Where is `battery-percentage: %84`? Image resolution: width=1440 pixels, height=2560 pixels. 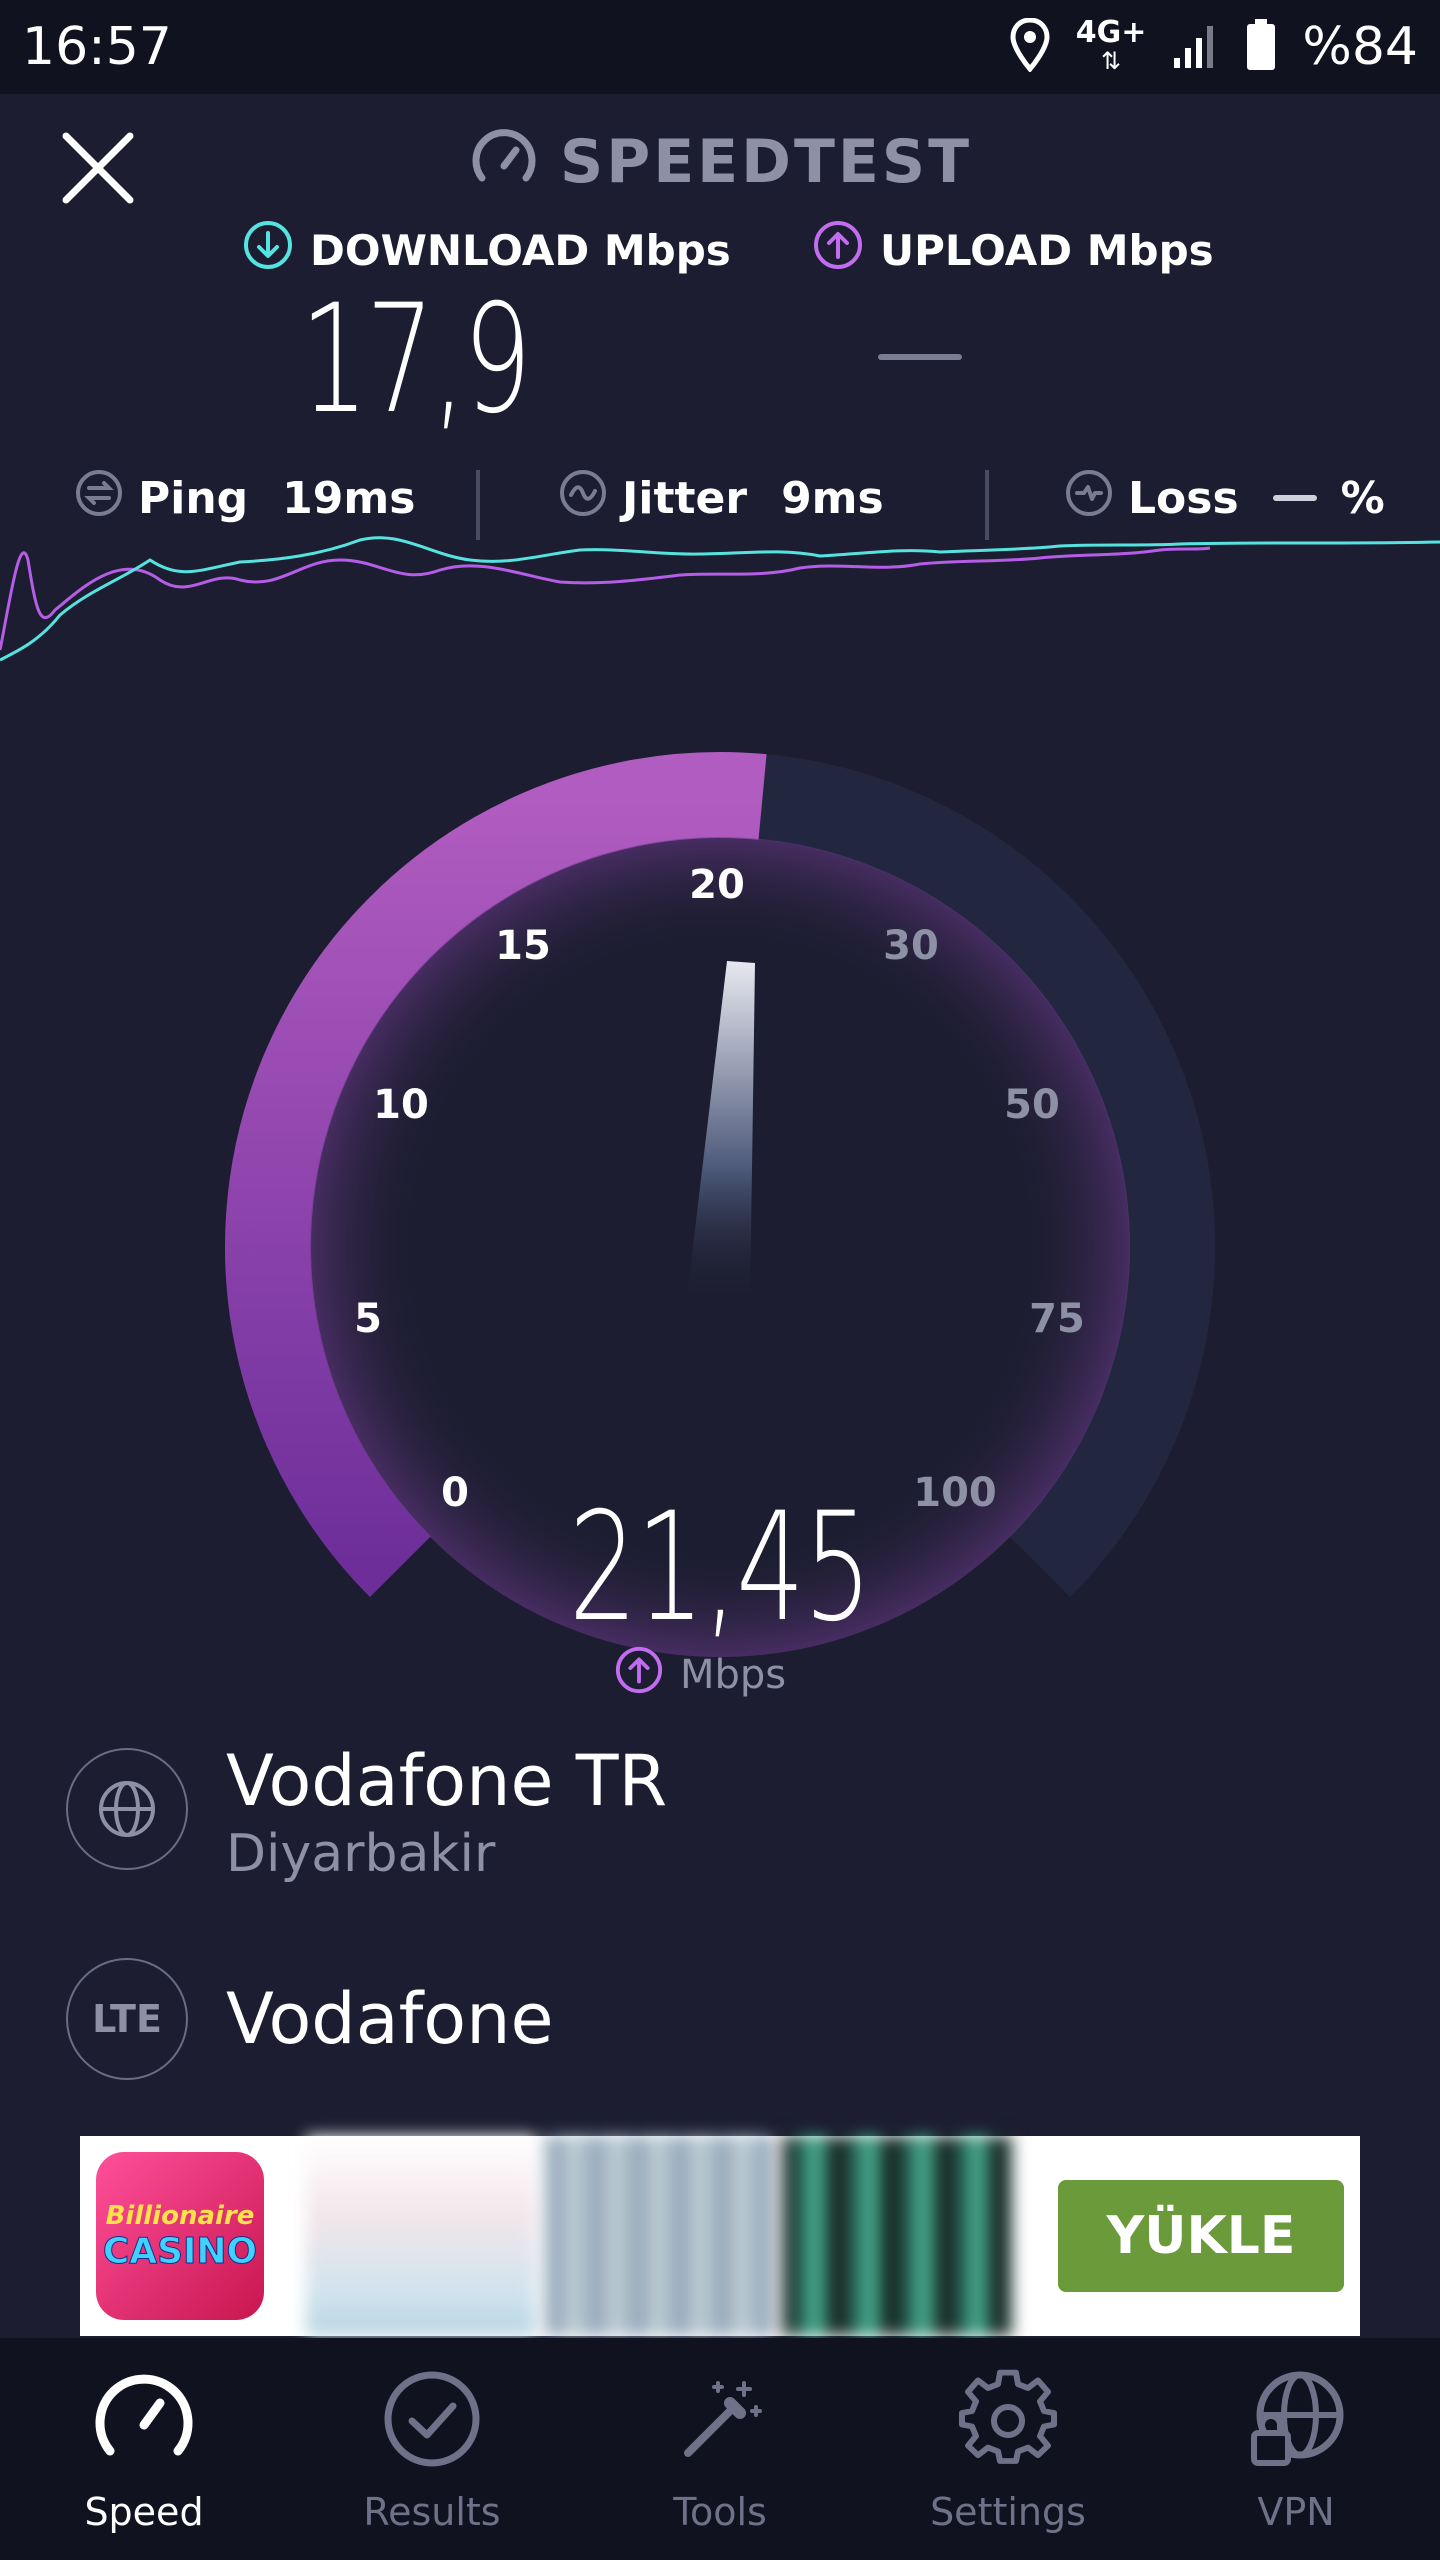 battery-percentage: %84 is located at coordinates (1360, 47).